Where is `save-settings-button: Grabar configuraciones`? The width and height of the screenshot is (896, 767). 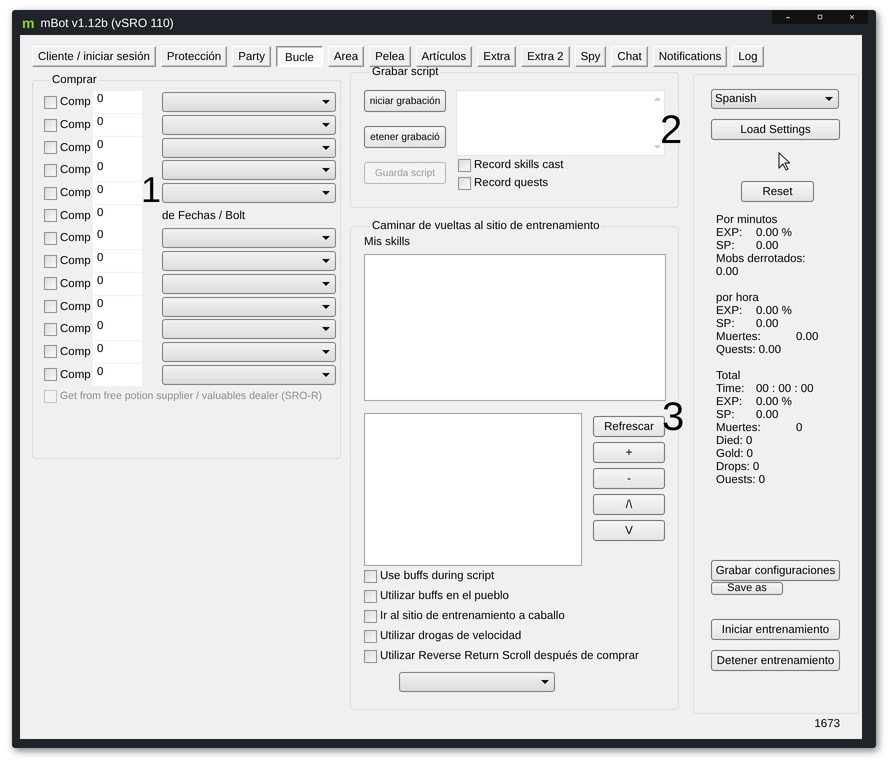
save-settings-button: Grabar configuraciones is located at coordinates (775, 570).